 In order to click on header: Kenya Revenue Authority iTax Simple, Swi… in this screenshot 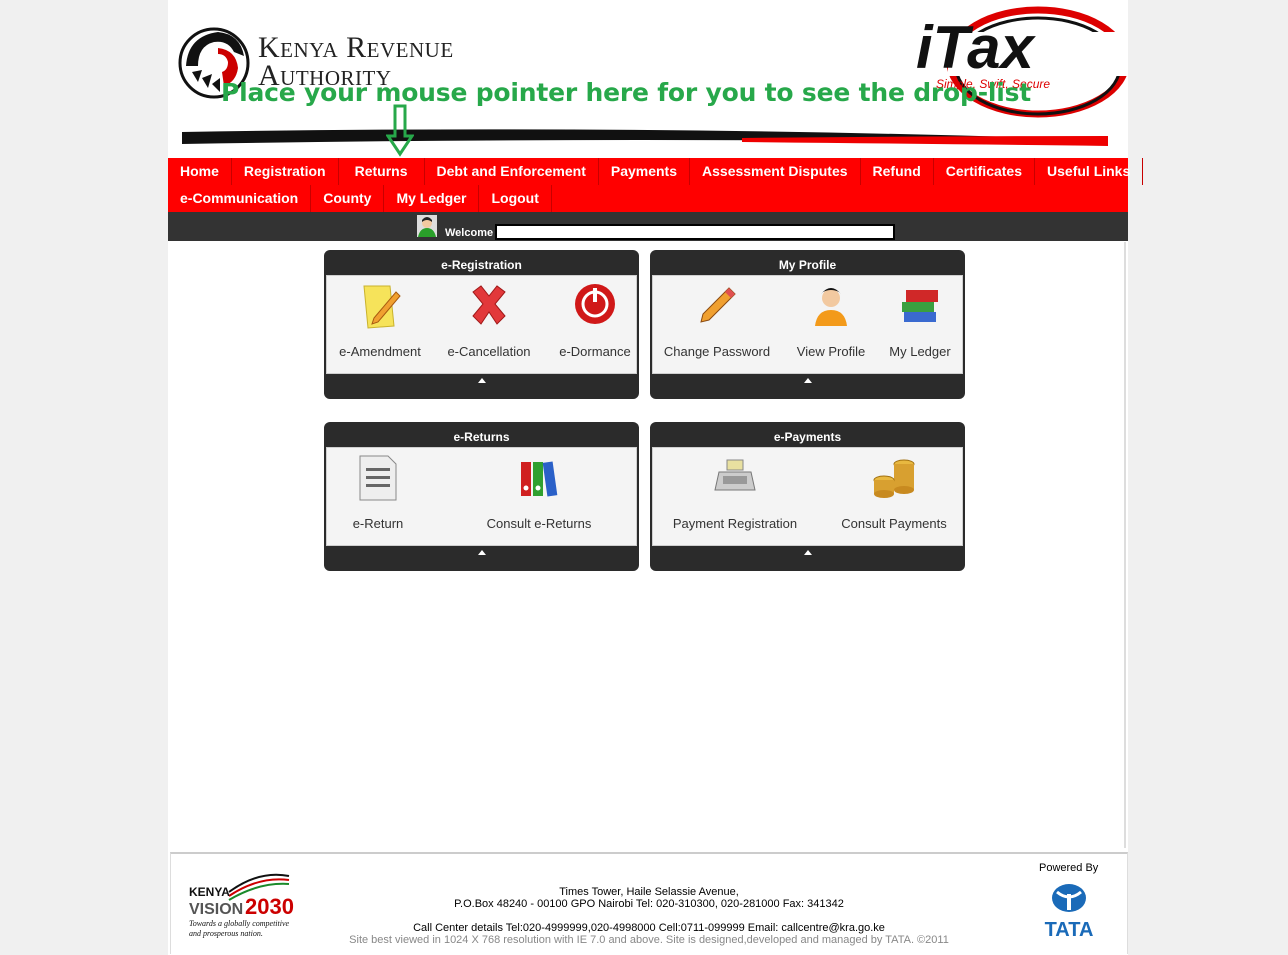, I will do `click(648, 79)`.